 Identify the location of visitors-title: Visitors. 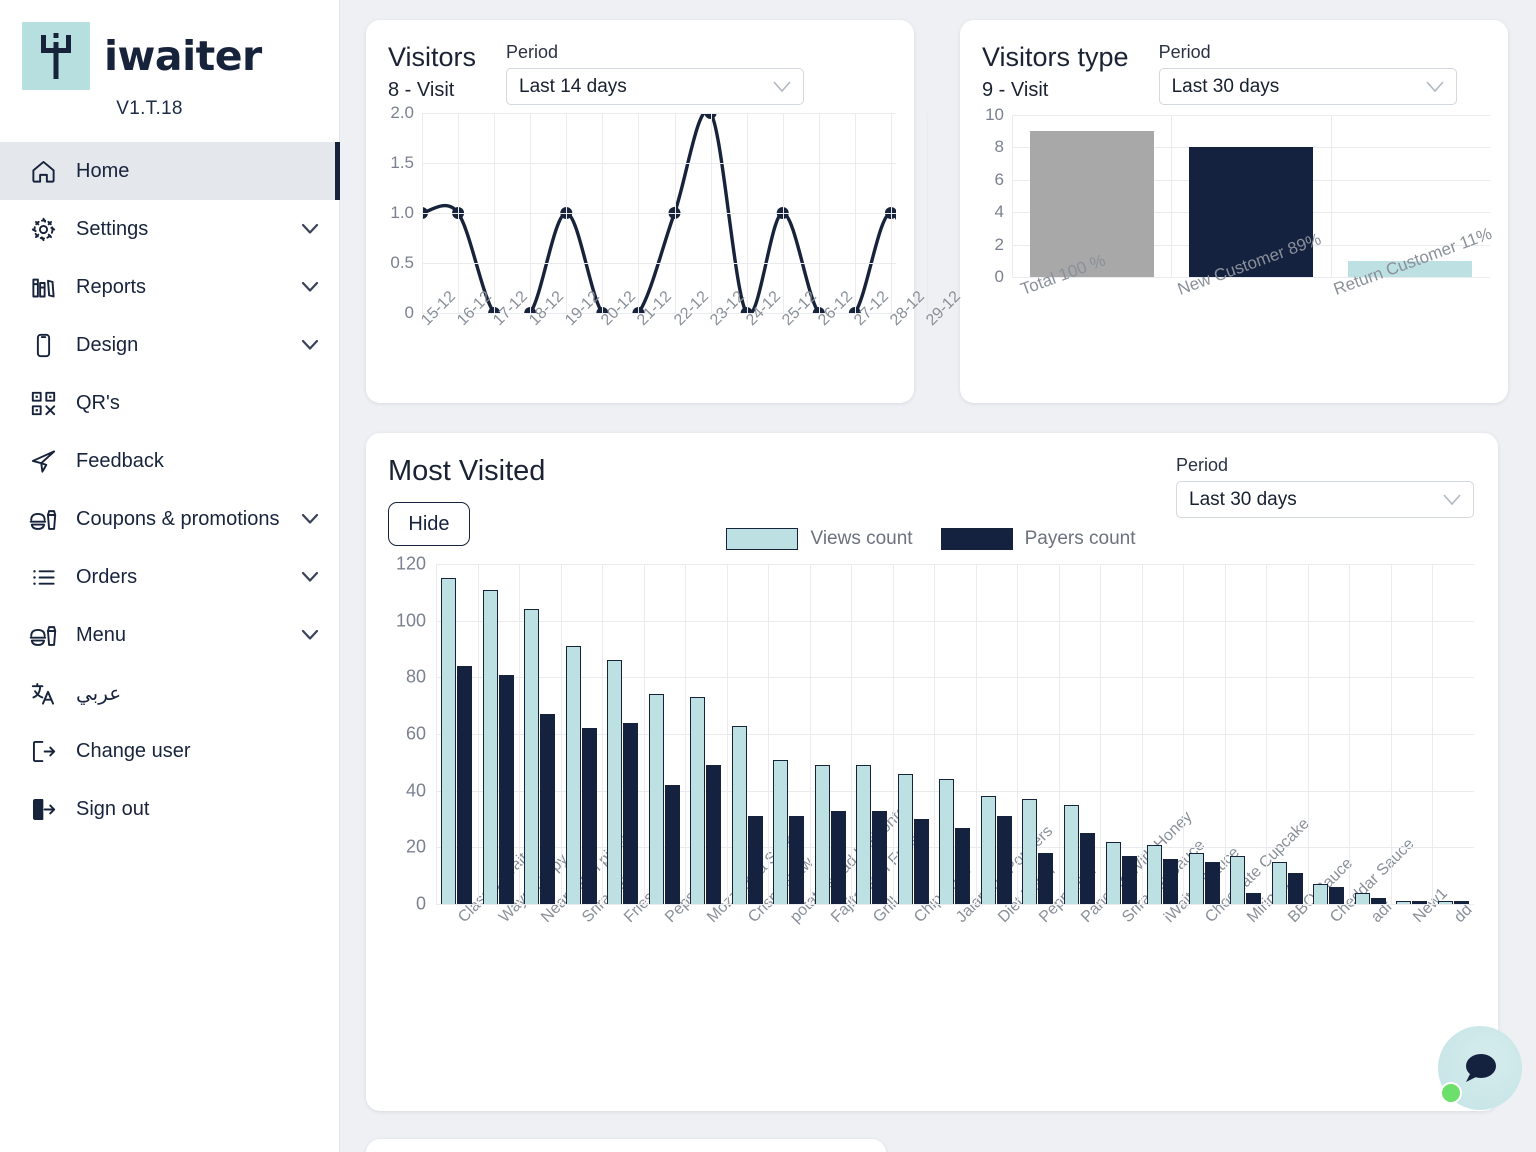
(432, 57).